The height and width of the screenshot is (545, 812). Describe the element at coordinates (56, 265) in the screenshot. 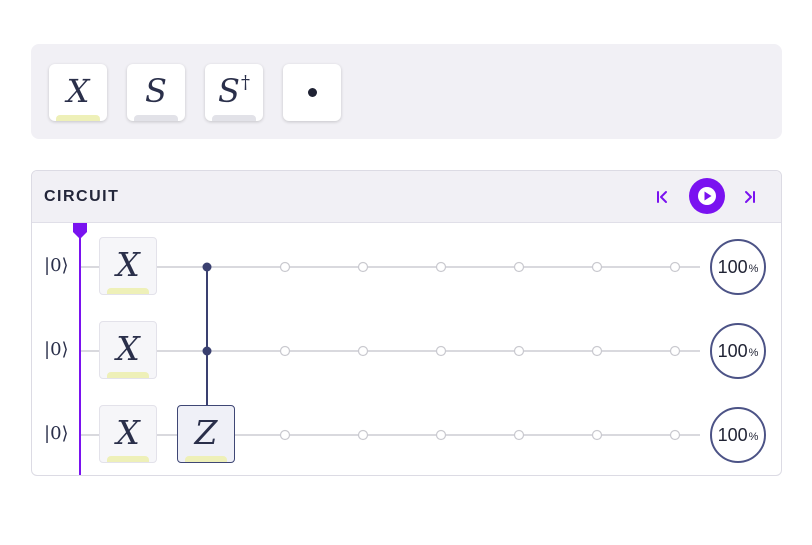

I see `qubit-0-ket: |0⟩` at that location.